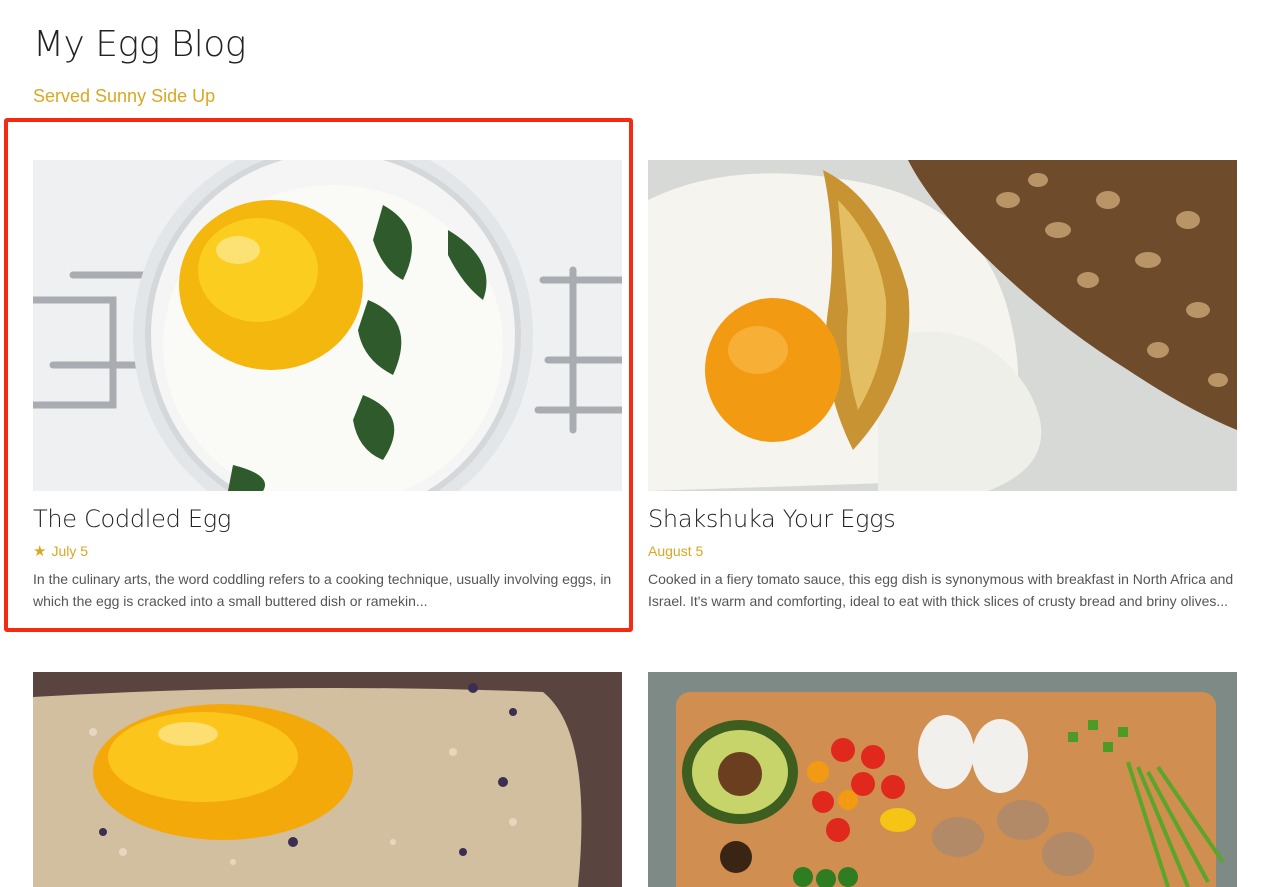 Image resolution: width=1262 pixels, height=887 pixels. What do you see at coordinates (124, 96) in the screenshot?
I see `site-tagline: Served Sunny Side Up` at bounding box center [124, 96].